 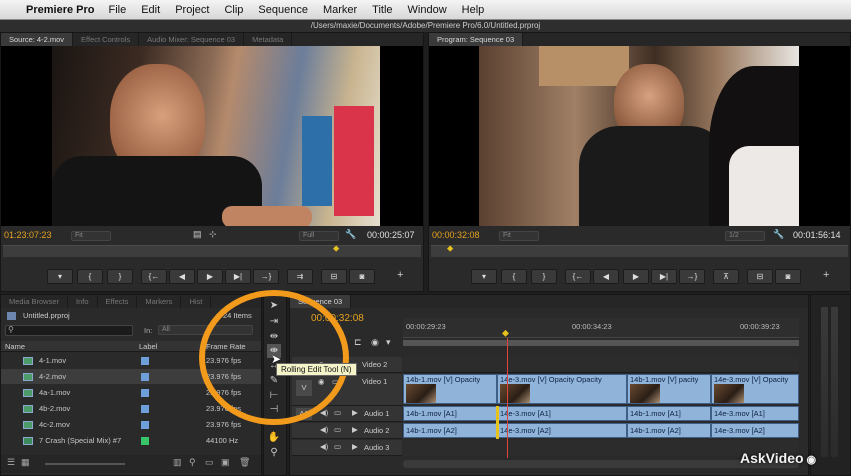 What do you see at coordinates (192, 462) in the screenshot?
I see `find-icon: ⚲` at bounding box center [192, 462].